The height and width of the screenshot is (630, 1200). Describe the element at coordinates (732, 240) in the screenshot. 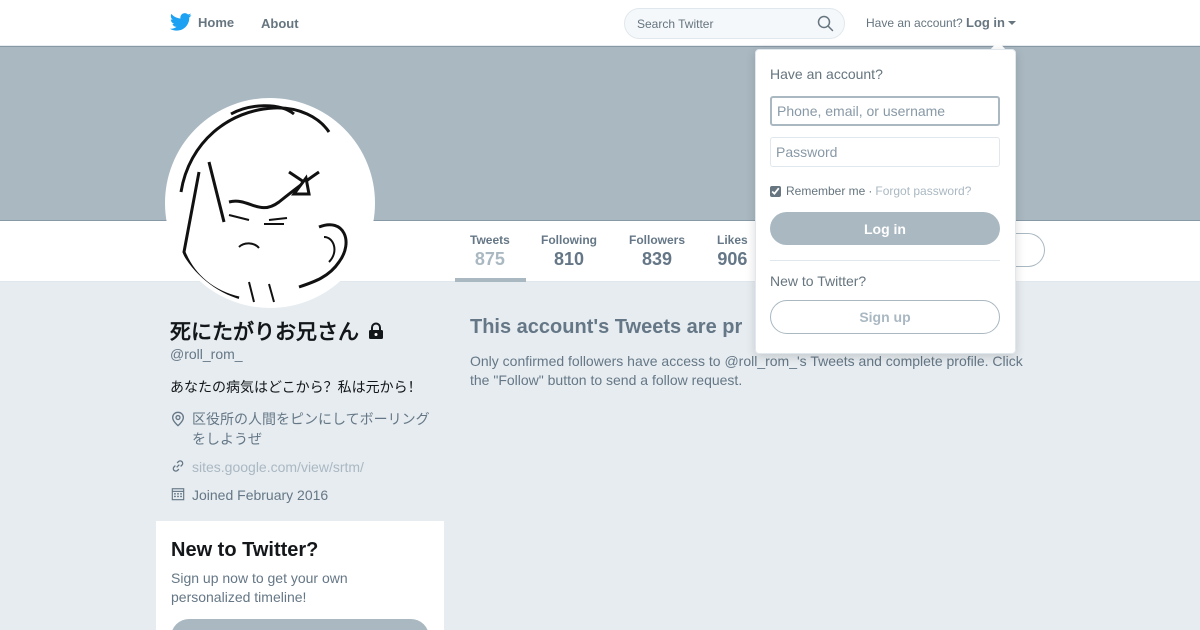

I see `stat-label: Likes` at that location.